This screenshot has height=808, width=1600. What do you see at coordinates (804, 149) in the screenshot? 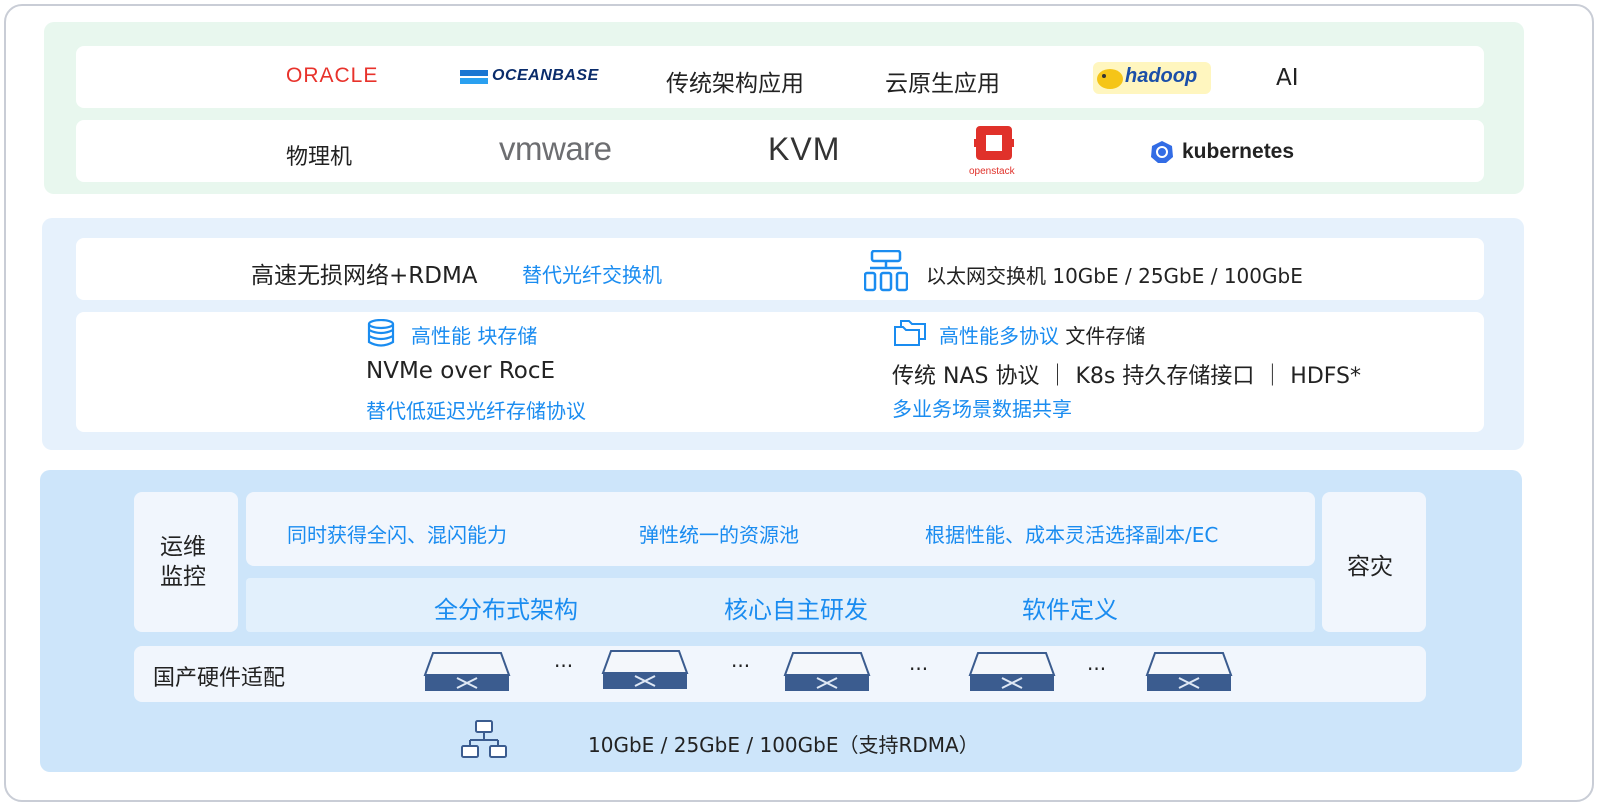
I see `kvm-logo: KVM` at bounding box center [804, 149].